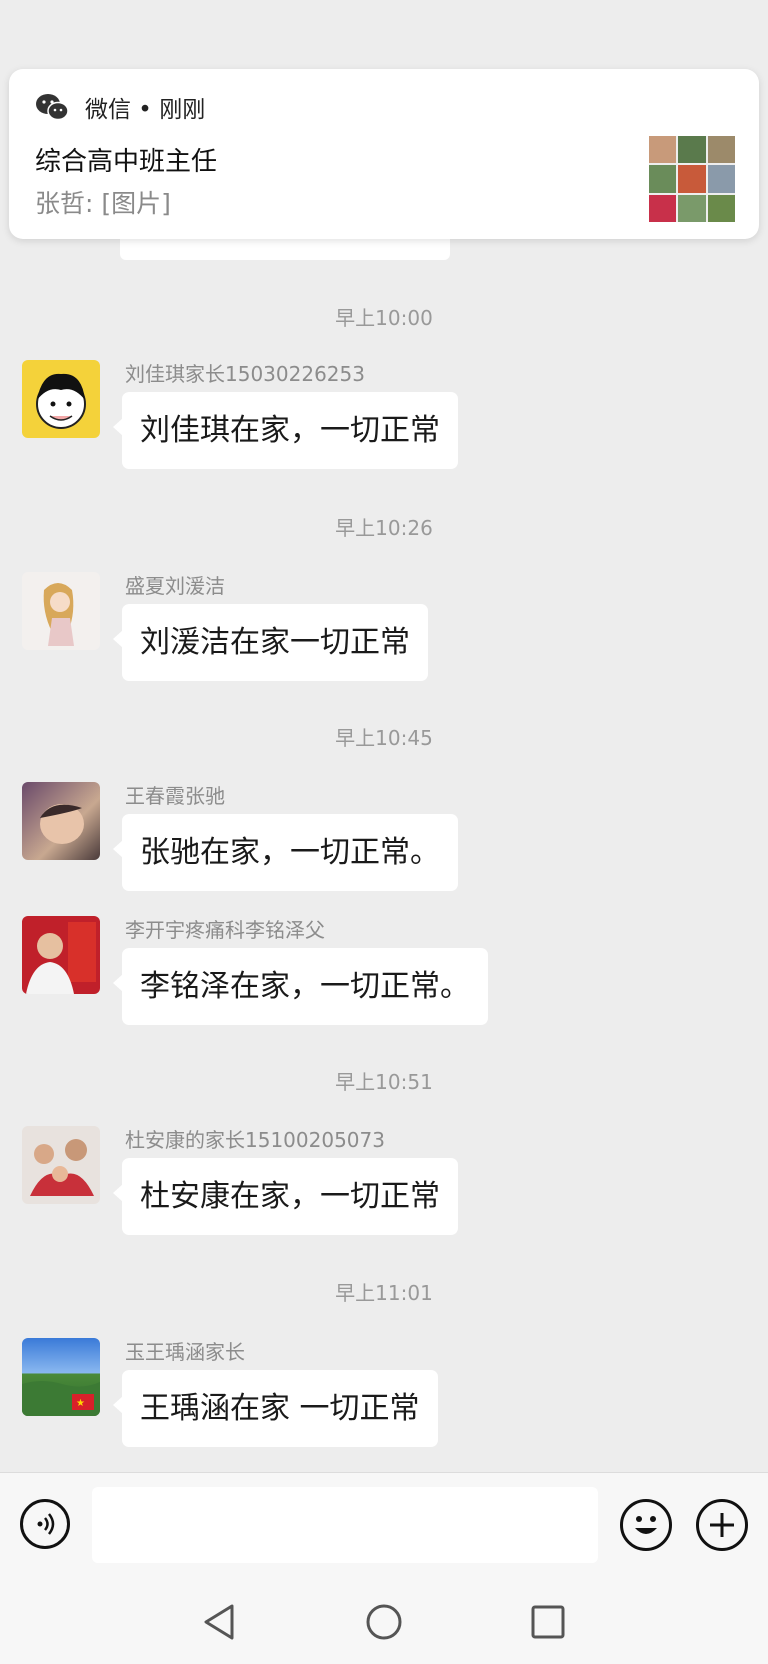 Image resolution: width=768 pixels, height=1664 pixels. Describe the element at coordinates (384, 154) in the screenshot. I see `notification-banner: 微信 • 刚刚 综合高中班主任 张哲: [图片]` at that location.